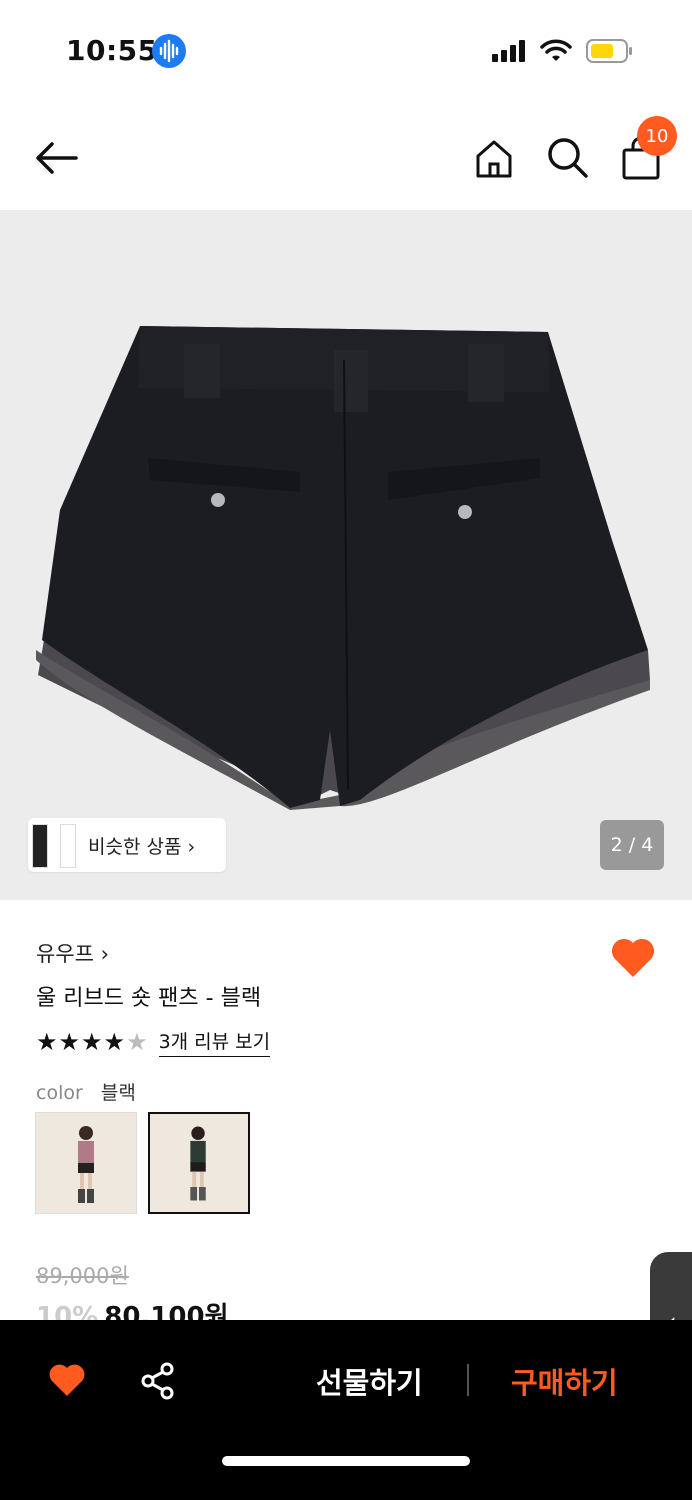 The image size is (692, 1500). I want to click on home-indicator, so click(346, 1461).